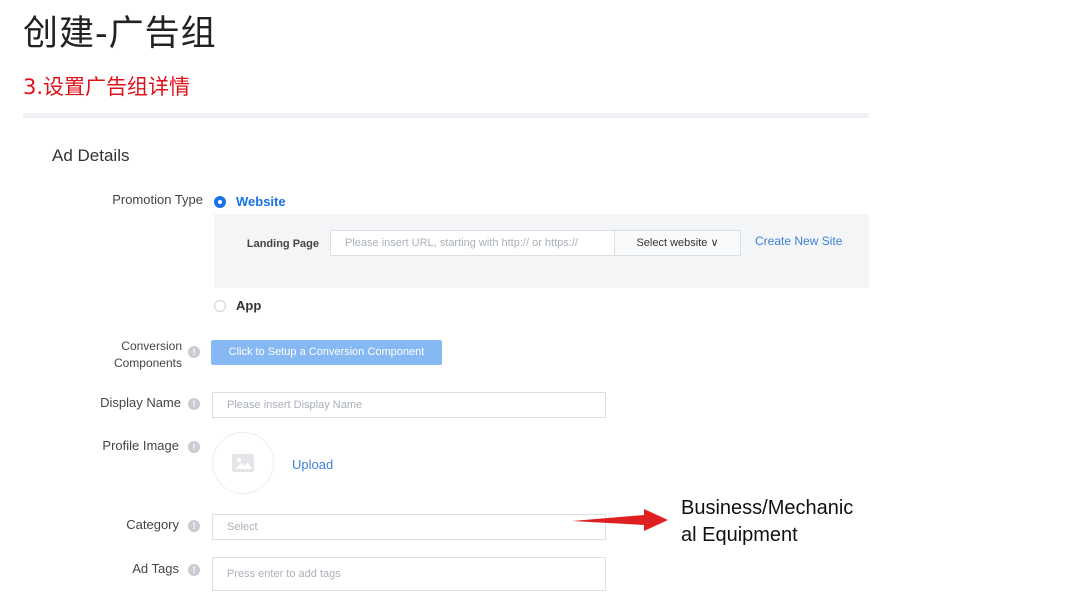  Describe the element at coordinates (409, 527) in the screenshot. I see `category-select: Select` at that location.